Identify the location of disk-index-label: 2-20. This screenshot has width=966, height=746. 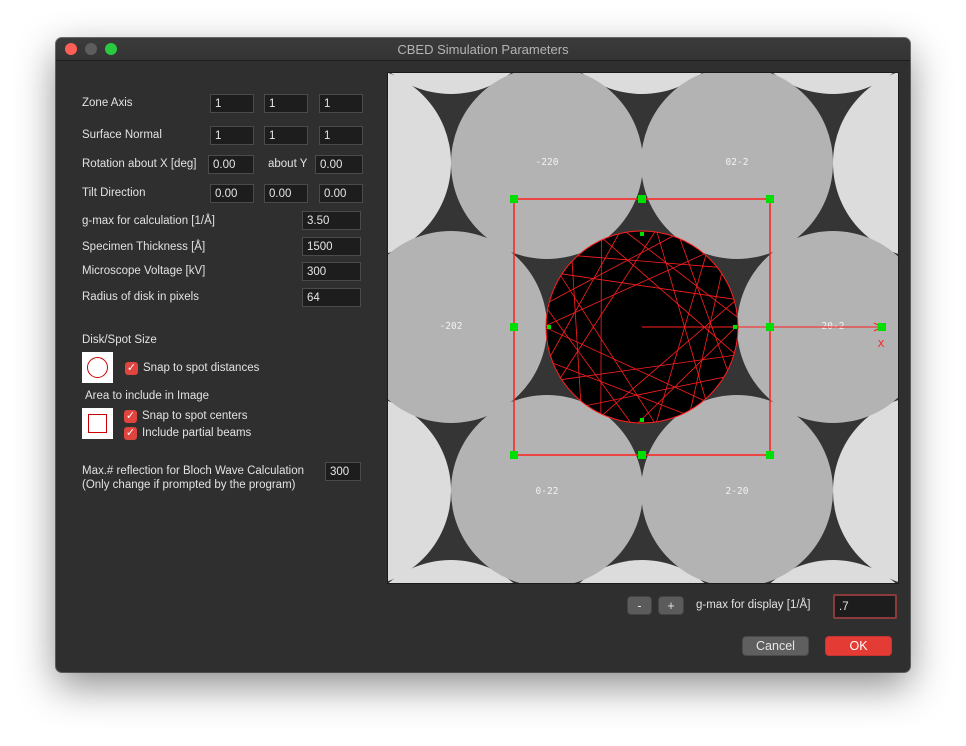
(737, 491).